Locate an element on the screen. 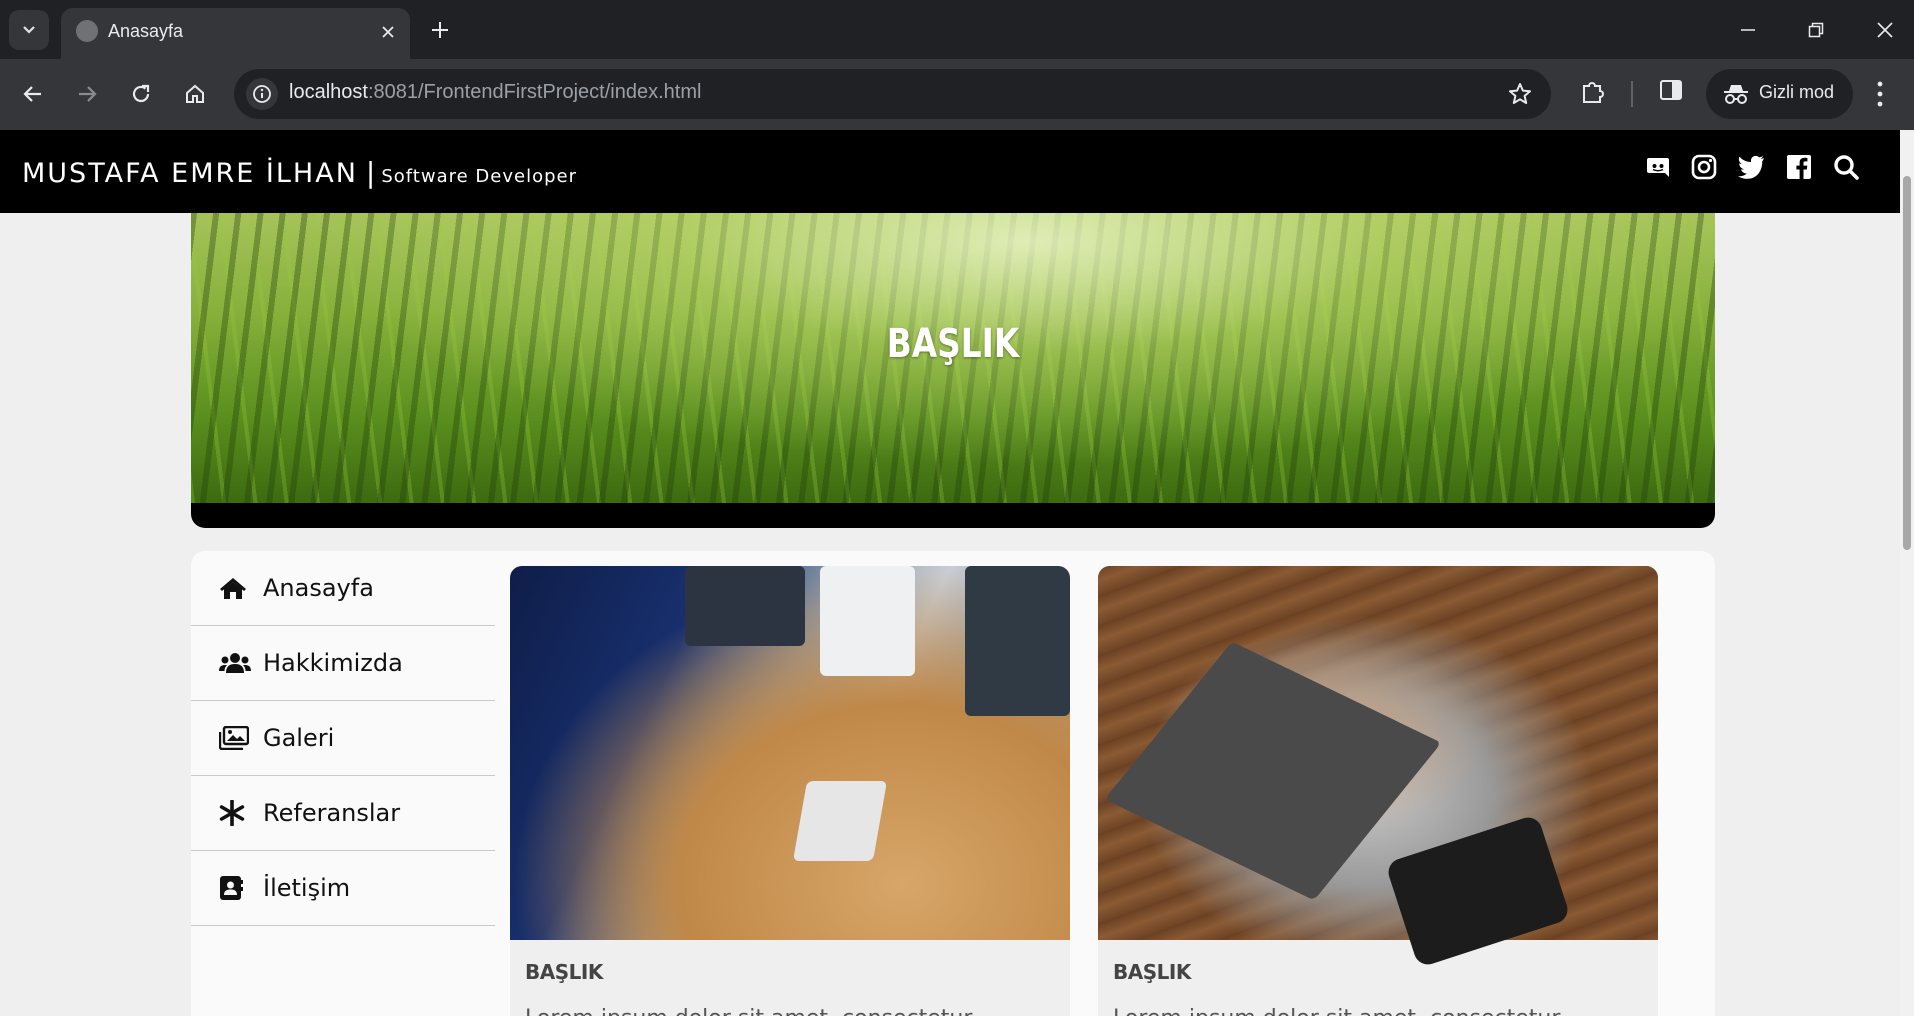  facebook-link is located at coordinates (1799, 169).